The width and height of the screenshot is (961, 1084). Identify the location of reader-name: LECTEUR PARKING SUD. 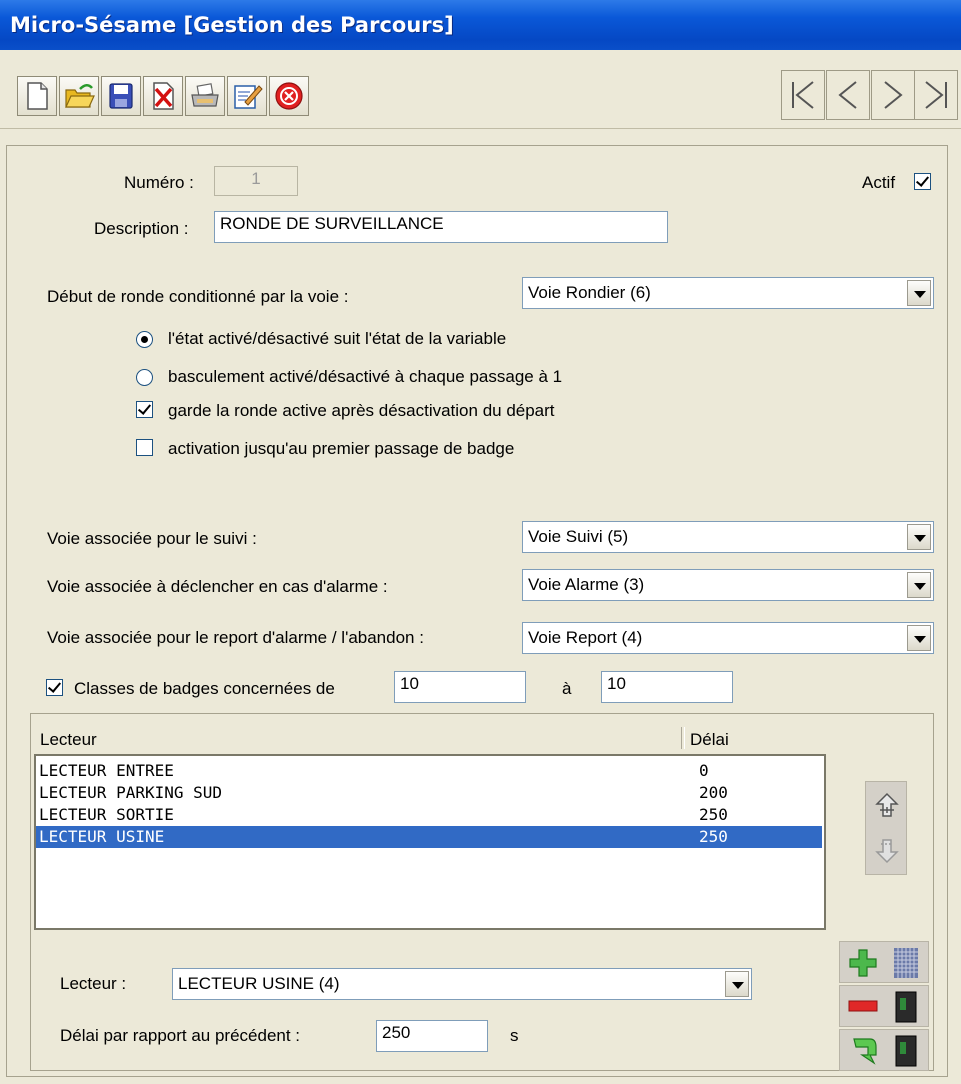
(131, 792).